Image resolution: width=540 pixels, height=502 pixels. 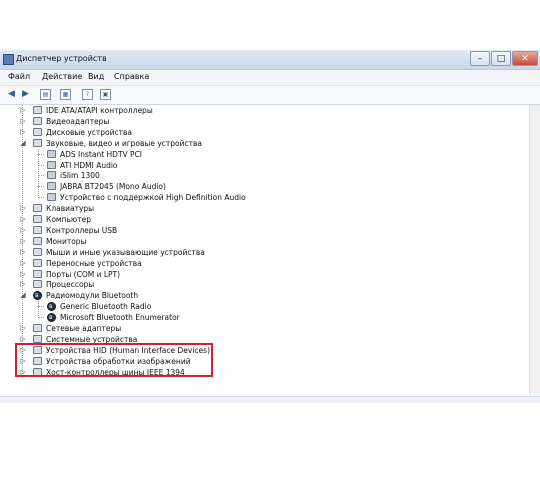 What do you see at coordinates (89, 165) in the screenshot?
I see `tree-item-label: ATI HDMI Audio` at bounding box center [89, 165].